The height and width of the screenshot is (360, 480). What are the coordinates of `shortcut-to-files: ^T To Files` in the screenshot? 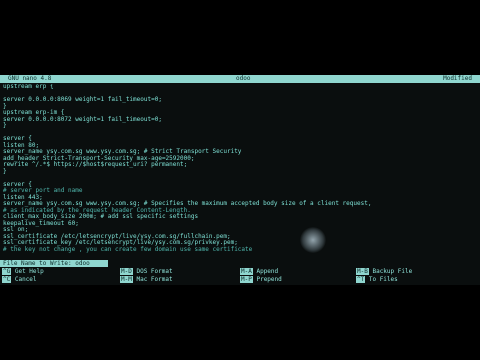 It's located at (377, 279).